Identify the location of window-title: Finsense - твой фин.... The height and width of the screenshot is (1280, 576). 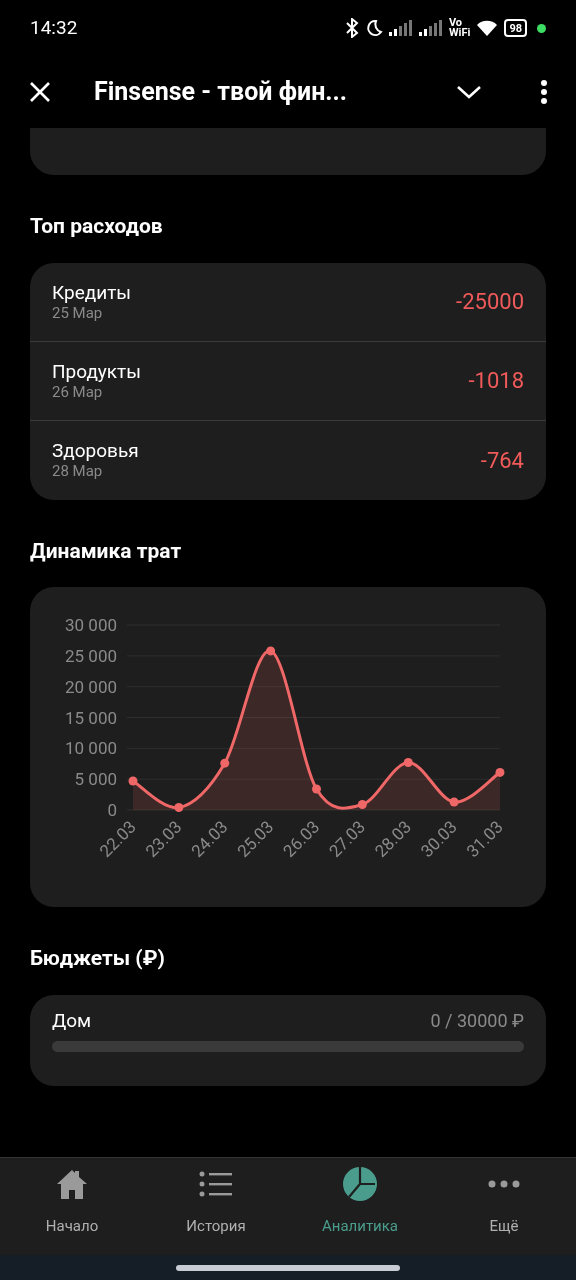
(221, 92).